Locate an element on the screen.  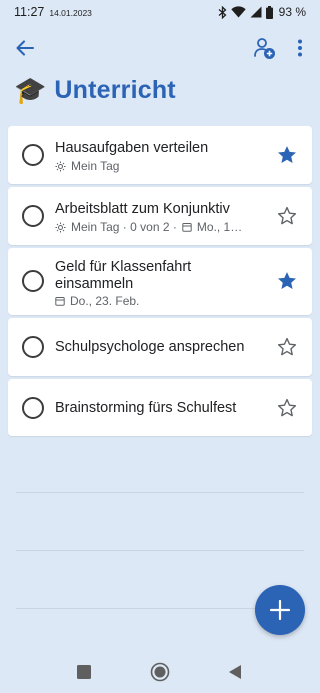
my-day-label: Mein Tag is located at coordinates (95, 166).